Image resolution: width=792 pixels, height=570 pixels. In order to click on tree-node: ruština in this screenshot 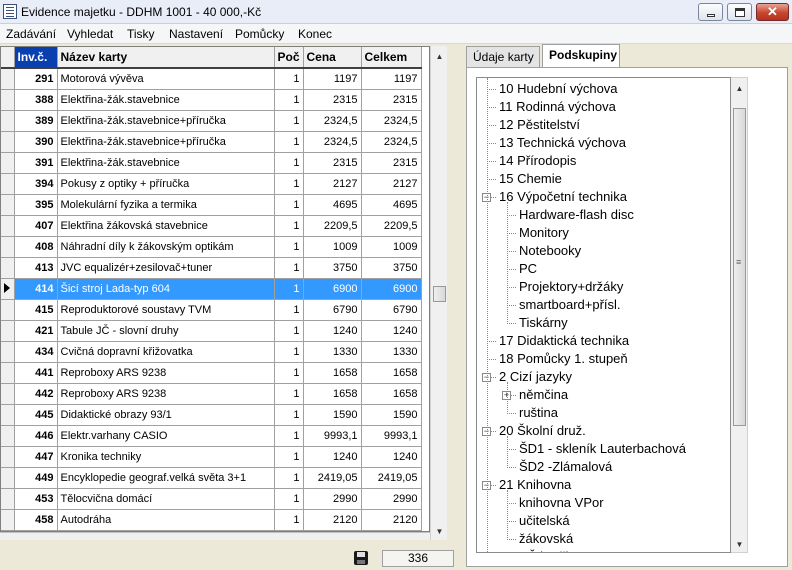, I will do `click(537, 413)`.